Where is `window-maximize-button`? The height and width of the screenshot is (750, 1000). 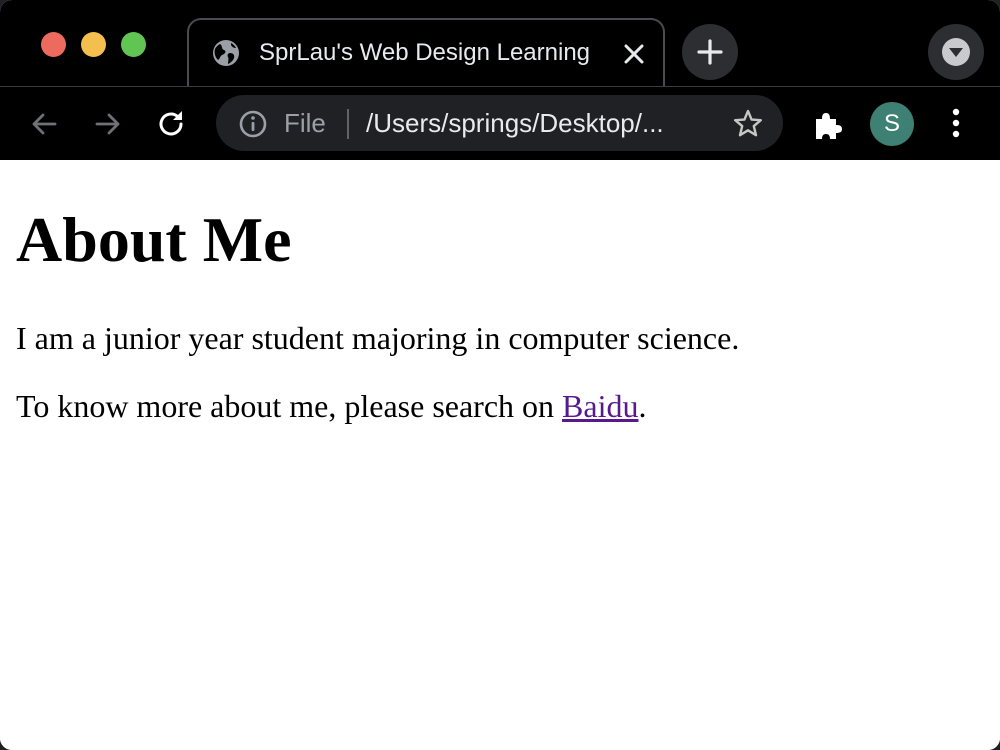
window-maximize-button is located at coordinates (133, 44).